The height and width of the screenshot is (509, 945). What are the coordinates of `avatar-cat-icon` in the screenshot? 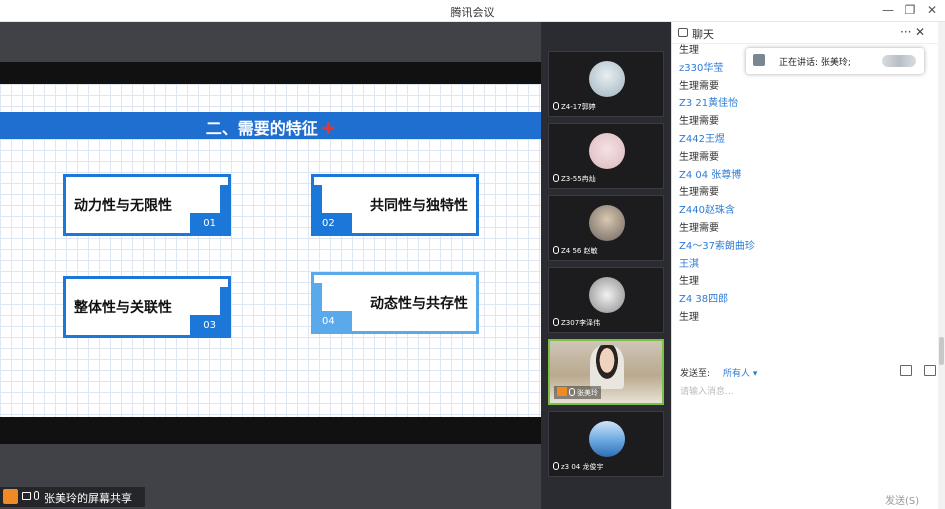 It's located at (607, 151).